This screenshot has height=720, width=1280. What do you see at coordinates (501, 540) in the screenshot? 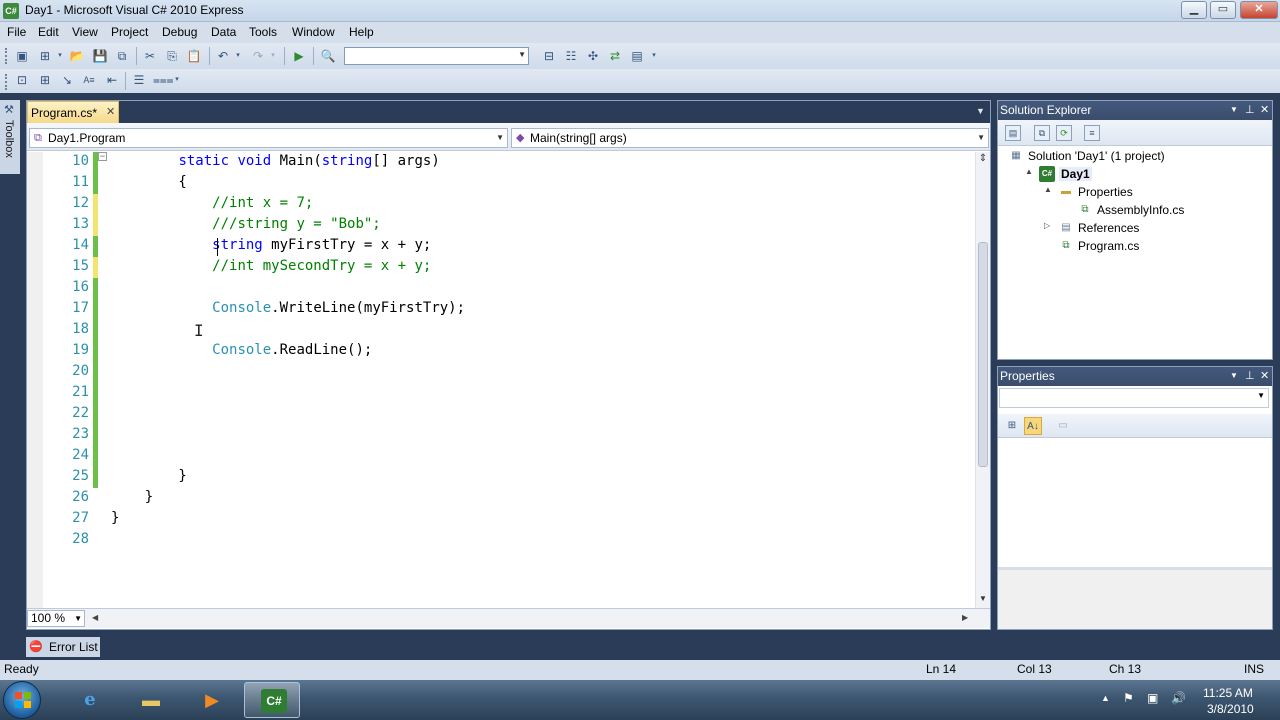
I see `code-line: 28` at bounding box center [501, 540].